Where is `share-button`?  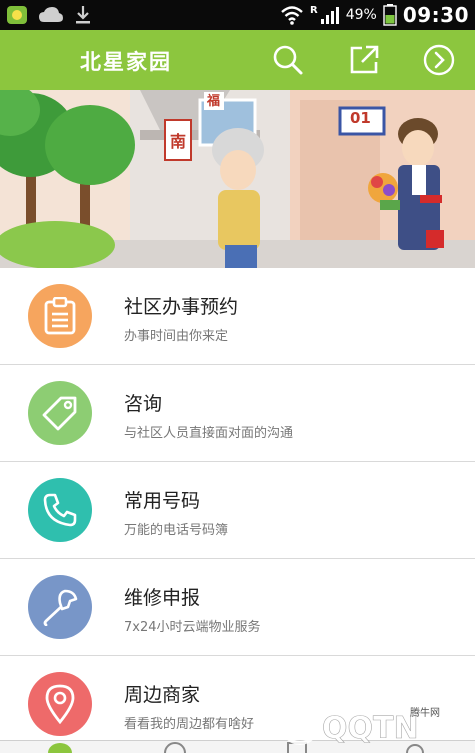
share-button is located at coordinates (364, 60).